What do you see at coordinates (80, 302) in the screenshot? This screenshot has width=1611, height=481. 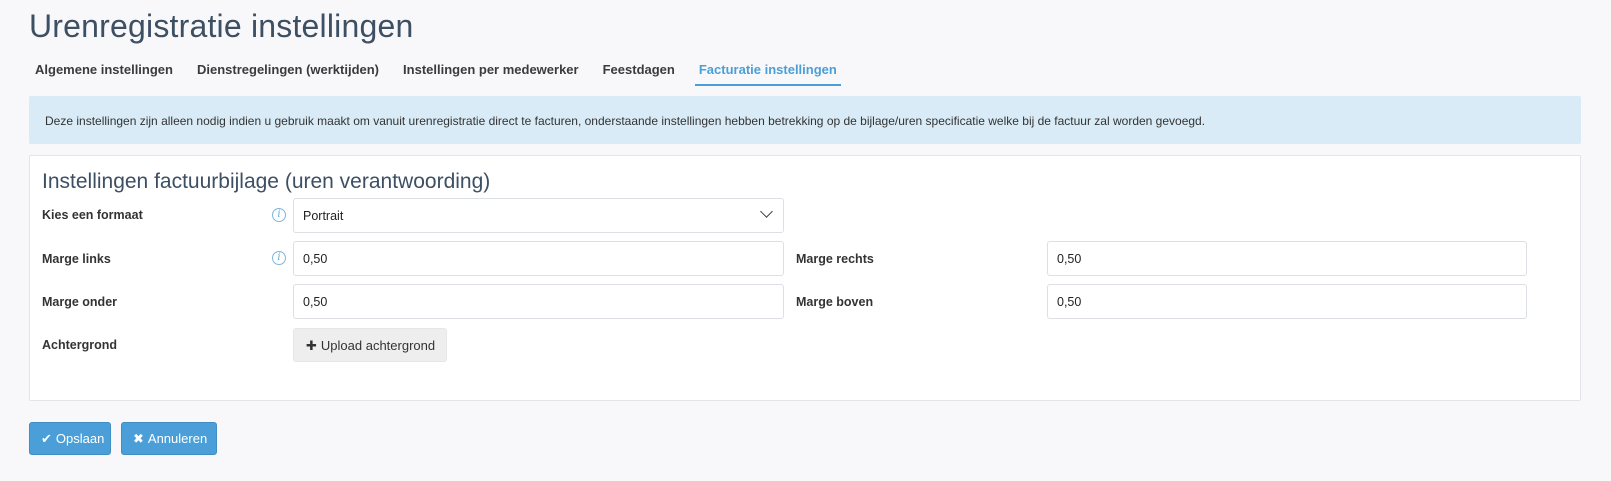 I see `marge-onder-label: Marge onder` at bounding box center [80, 302].